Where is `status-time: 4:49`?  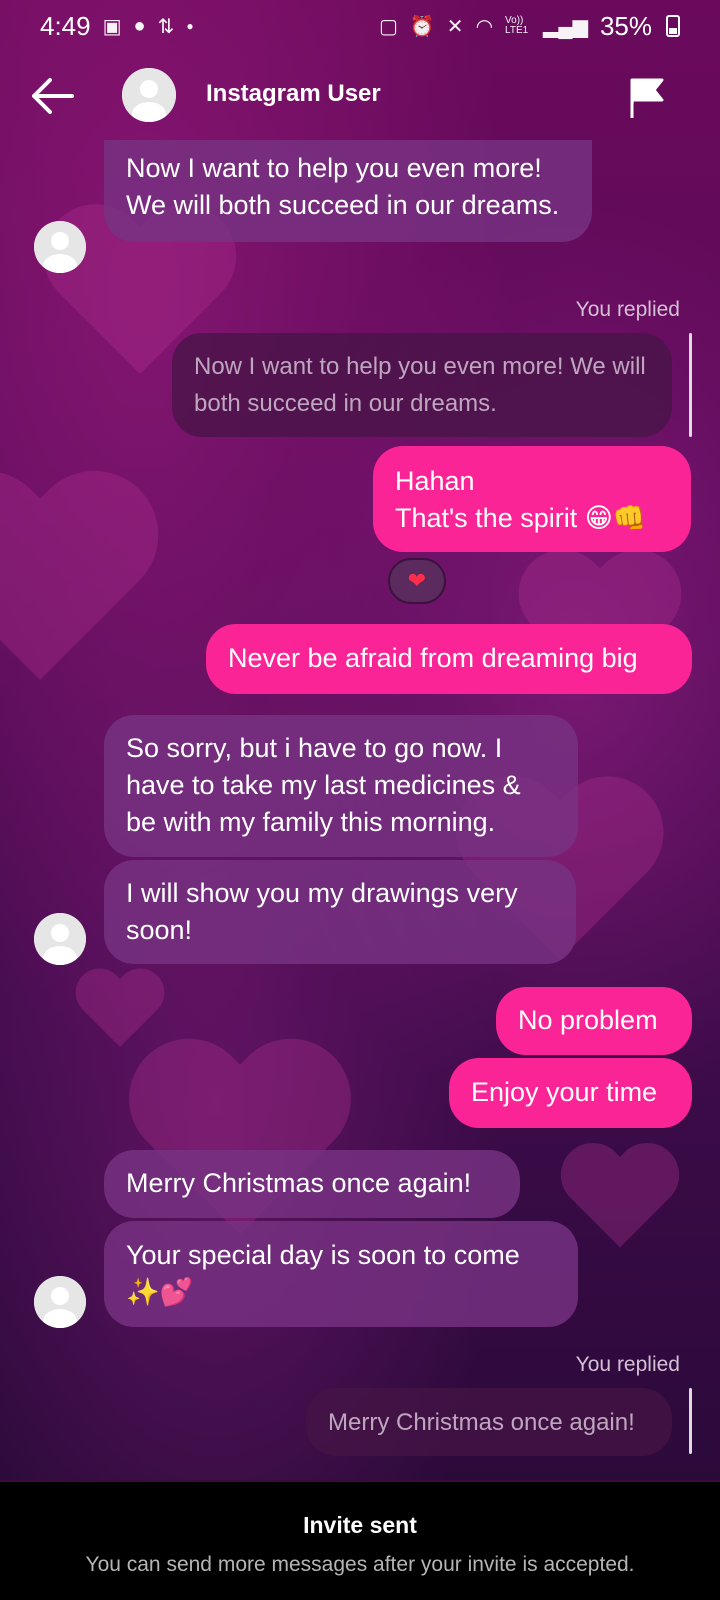 status-time: 4:49 is located at coordinates (65, 25).